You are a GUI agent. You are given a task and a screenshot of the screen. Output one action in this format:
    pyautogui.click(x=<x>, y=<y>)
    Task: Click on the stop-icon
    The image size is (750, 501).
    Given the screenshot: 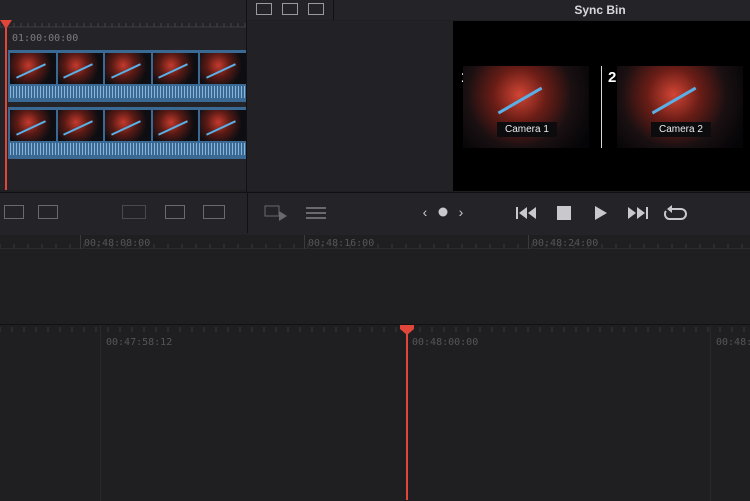 What is the action you would take?
    pyautogui.click(x=564, y=213)
    